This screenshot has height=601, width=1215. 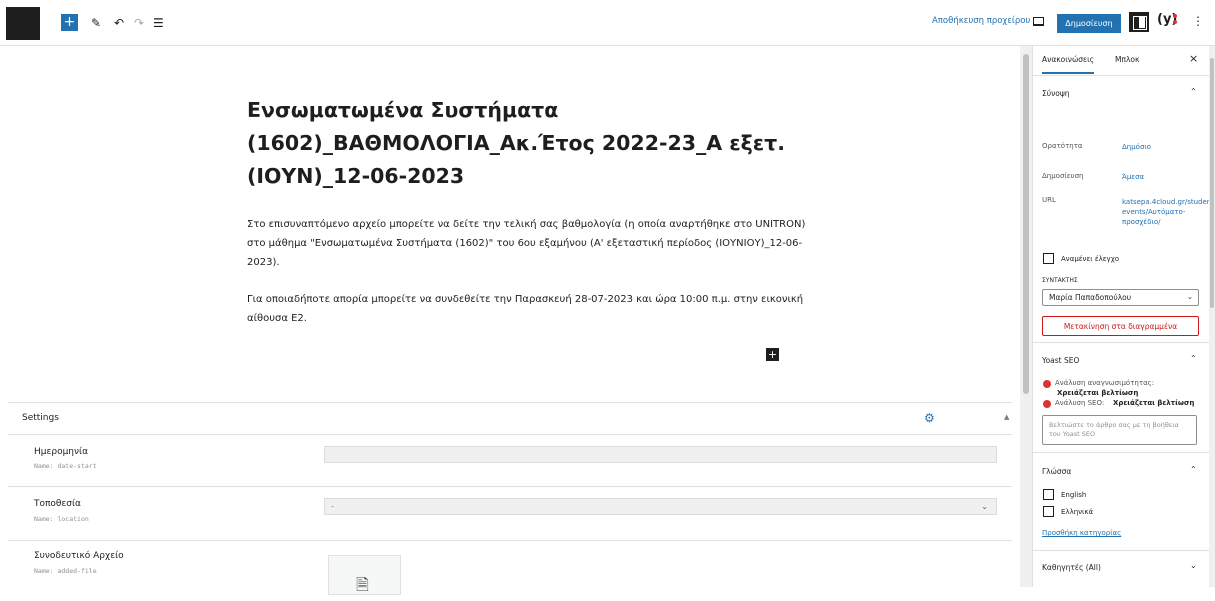 What do you see at coordinates (69, 22) in the screenshot?
I see `add-block-button: +` at bounding box center [69, 22].